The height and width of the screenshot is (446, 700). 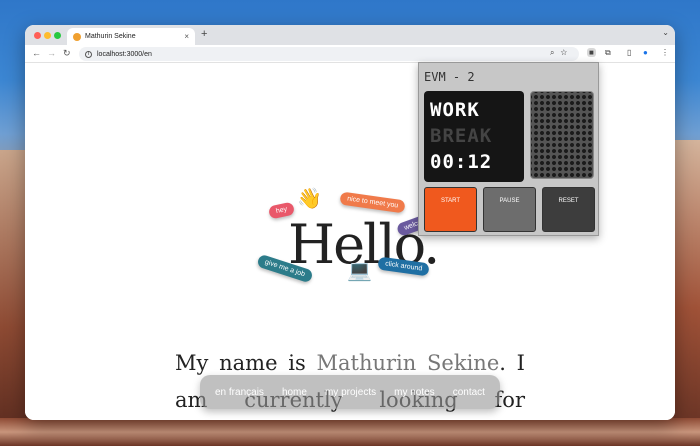 What do you see at coordinates (665, 32) in the screenshot?
I see `tab-search-icon: ⌄` at bounding box center [665, 32].